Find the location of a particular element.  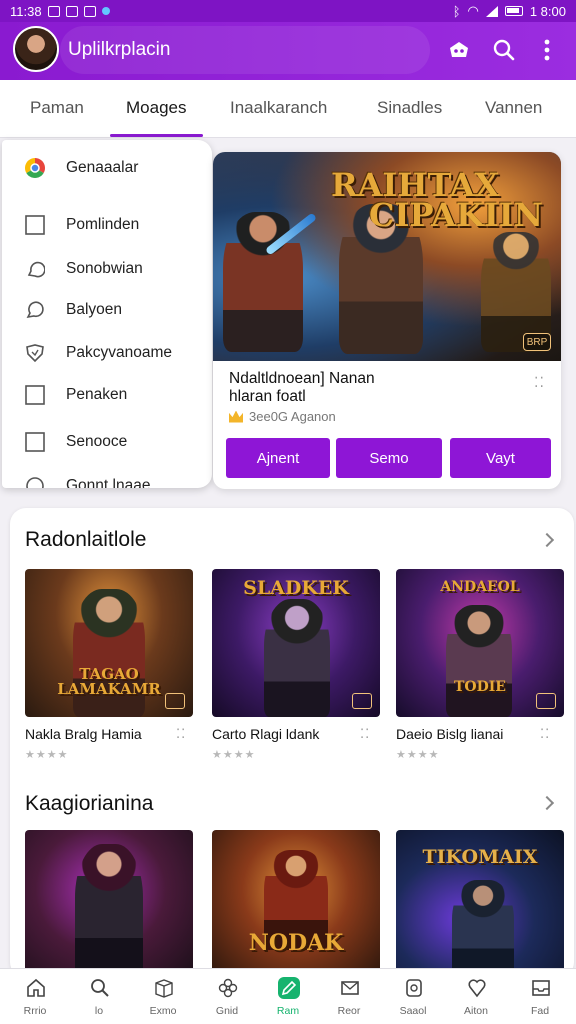

avatar is located at coordinates (36, 49).